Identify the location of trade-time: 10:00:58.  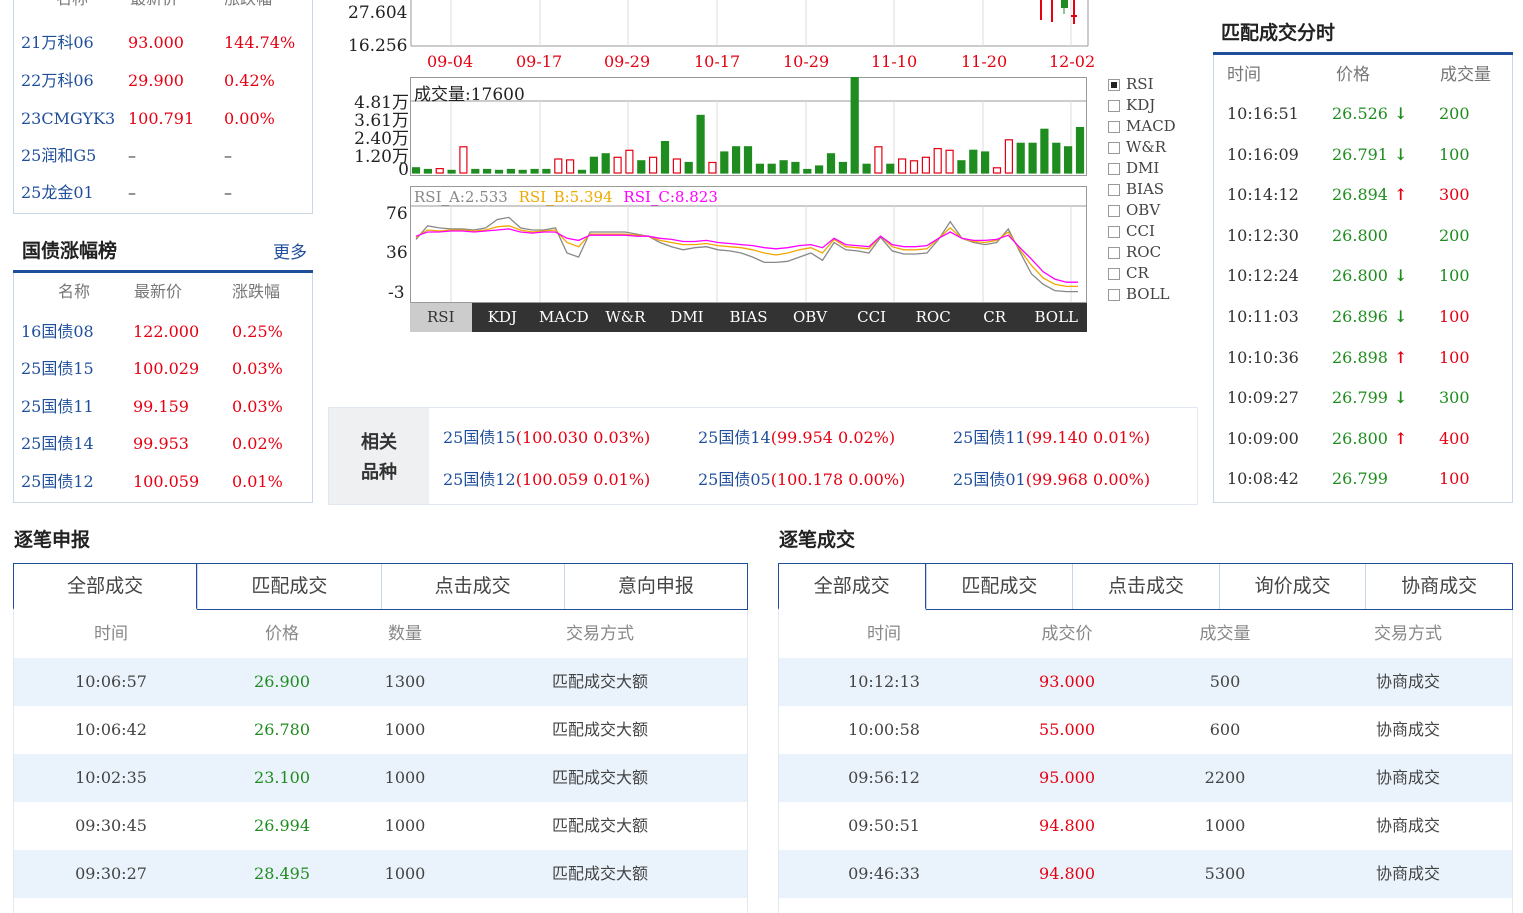
(884, 729).